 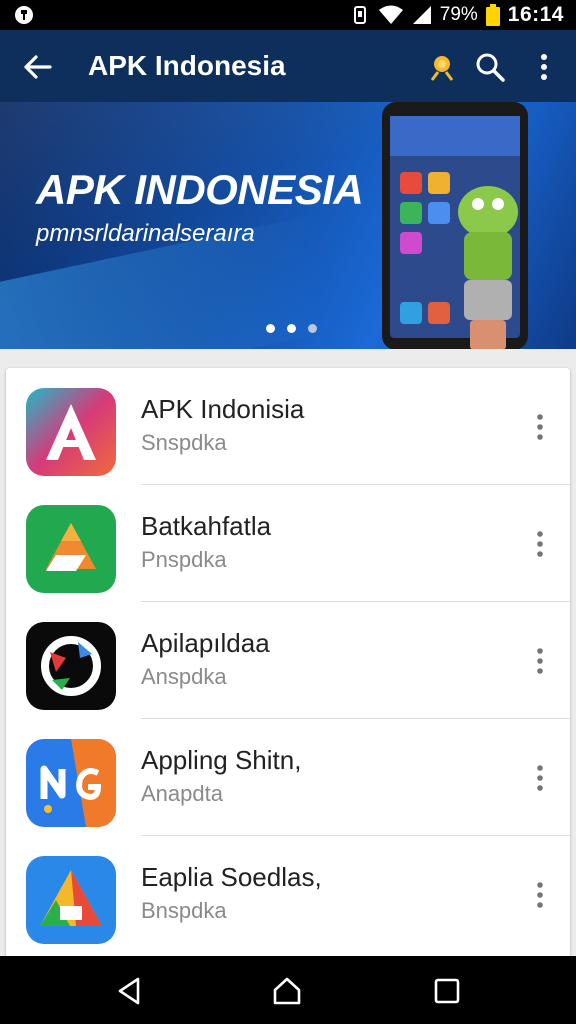 I want to click on app-icon-batkahfatla, so click(x=71, y=549).